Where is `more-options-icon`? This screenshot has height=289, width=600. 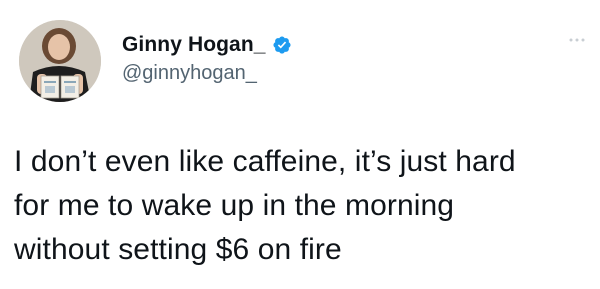
more-options-icon is located at coordinates (577, 40).